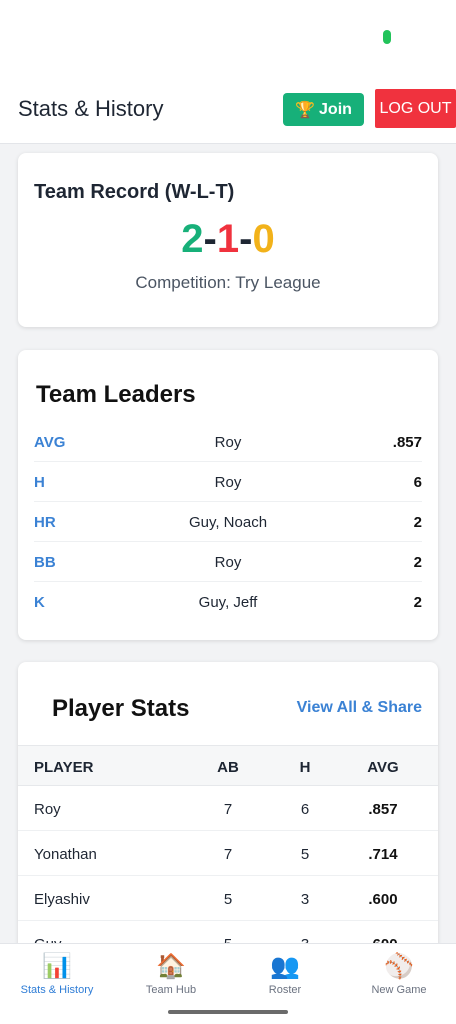 Image resolution: width=456 pixels, height=1024 pixels. Describe the element at coordinates (228, 282) in the screenshot. I see `competition-label: Competition: Try League` at that location.